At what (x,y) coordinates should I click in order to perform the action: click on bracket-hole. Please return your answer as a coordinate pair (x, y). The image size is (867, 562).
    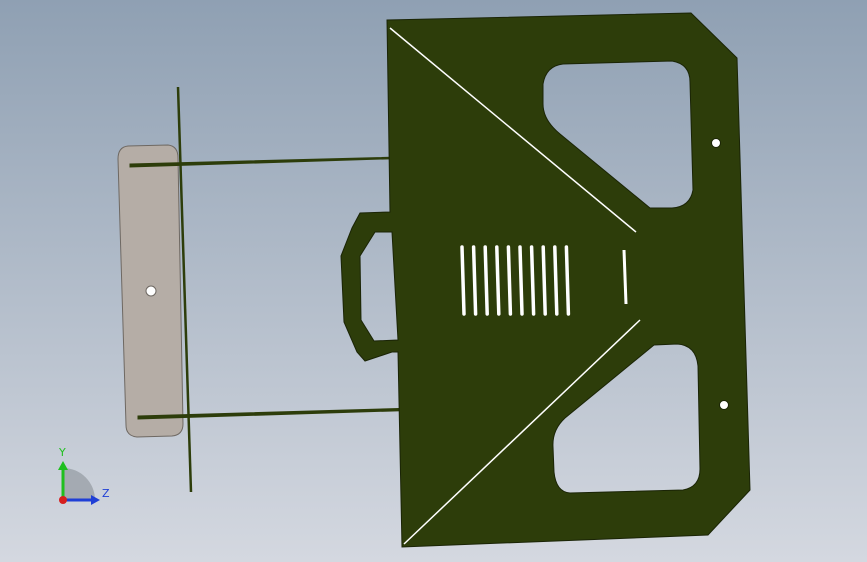
    Looking at the image, I should click on (151, 291).